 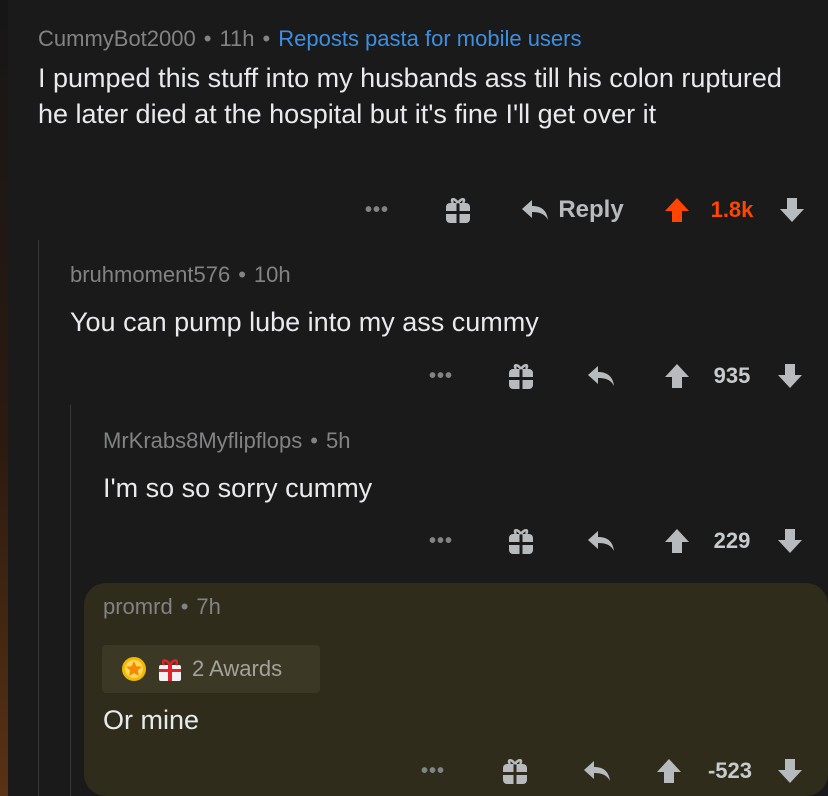 I want to click on comment-body: I'm so so sorry cummy, so click(x=238, y=488).